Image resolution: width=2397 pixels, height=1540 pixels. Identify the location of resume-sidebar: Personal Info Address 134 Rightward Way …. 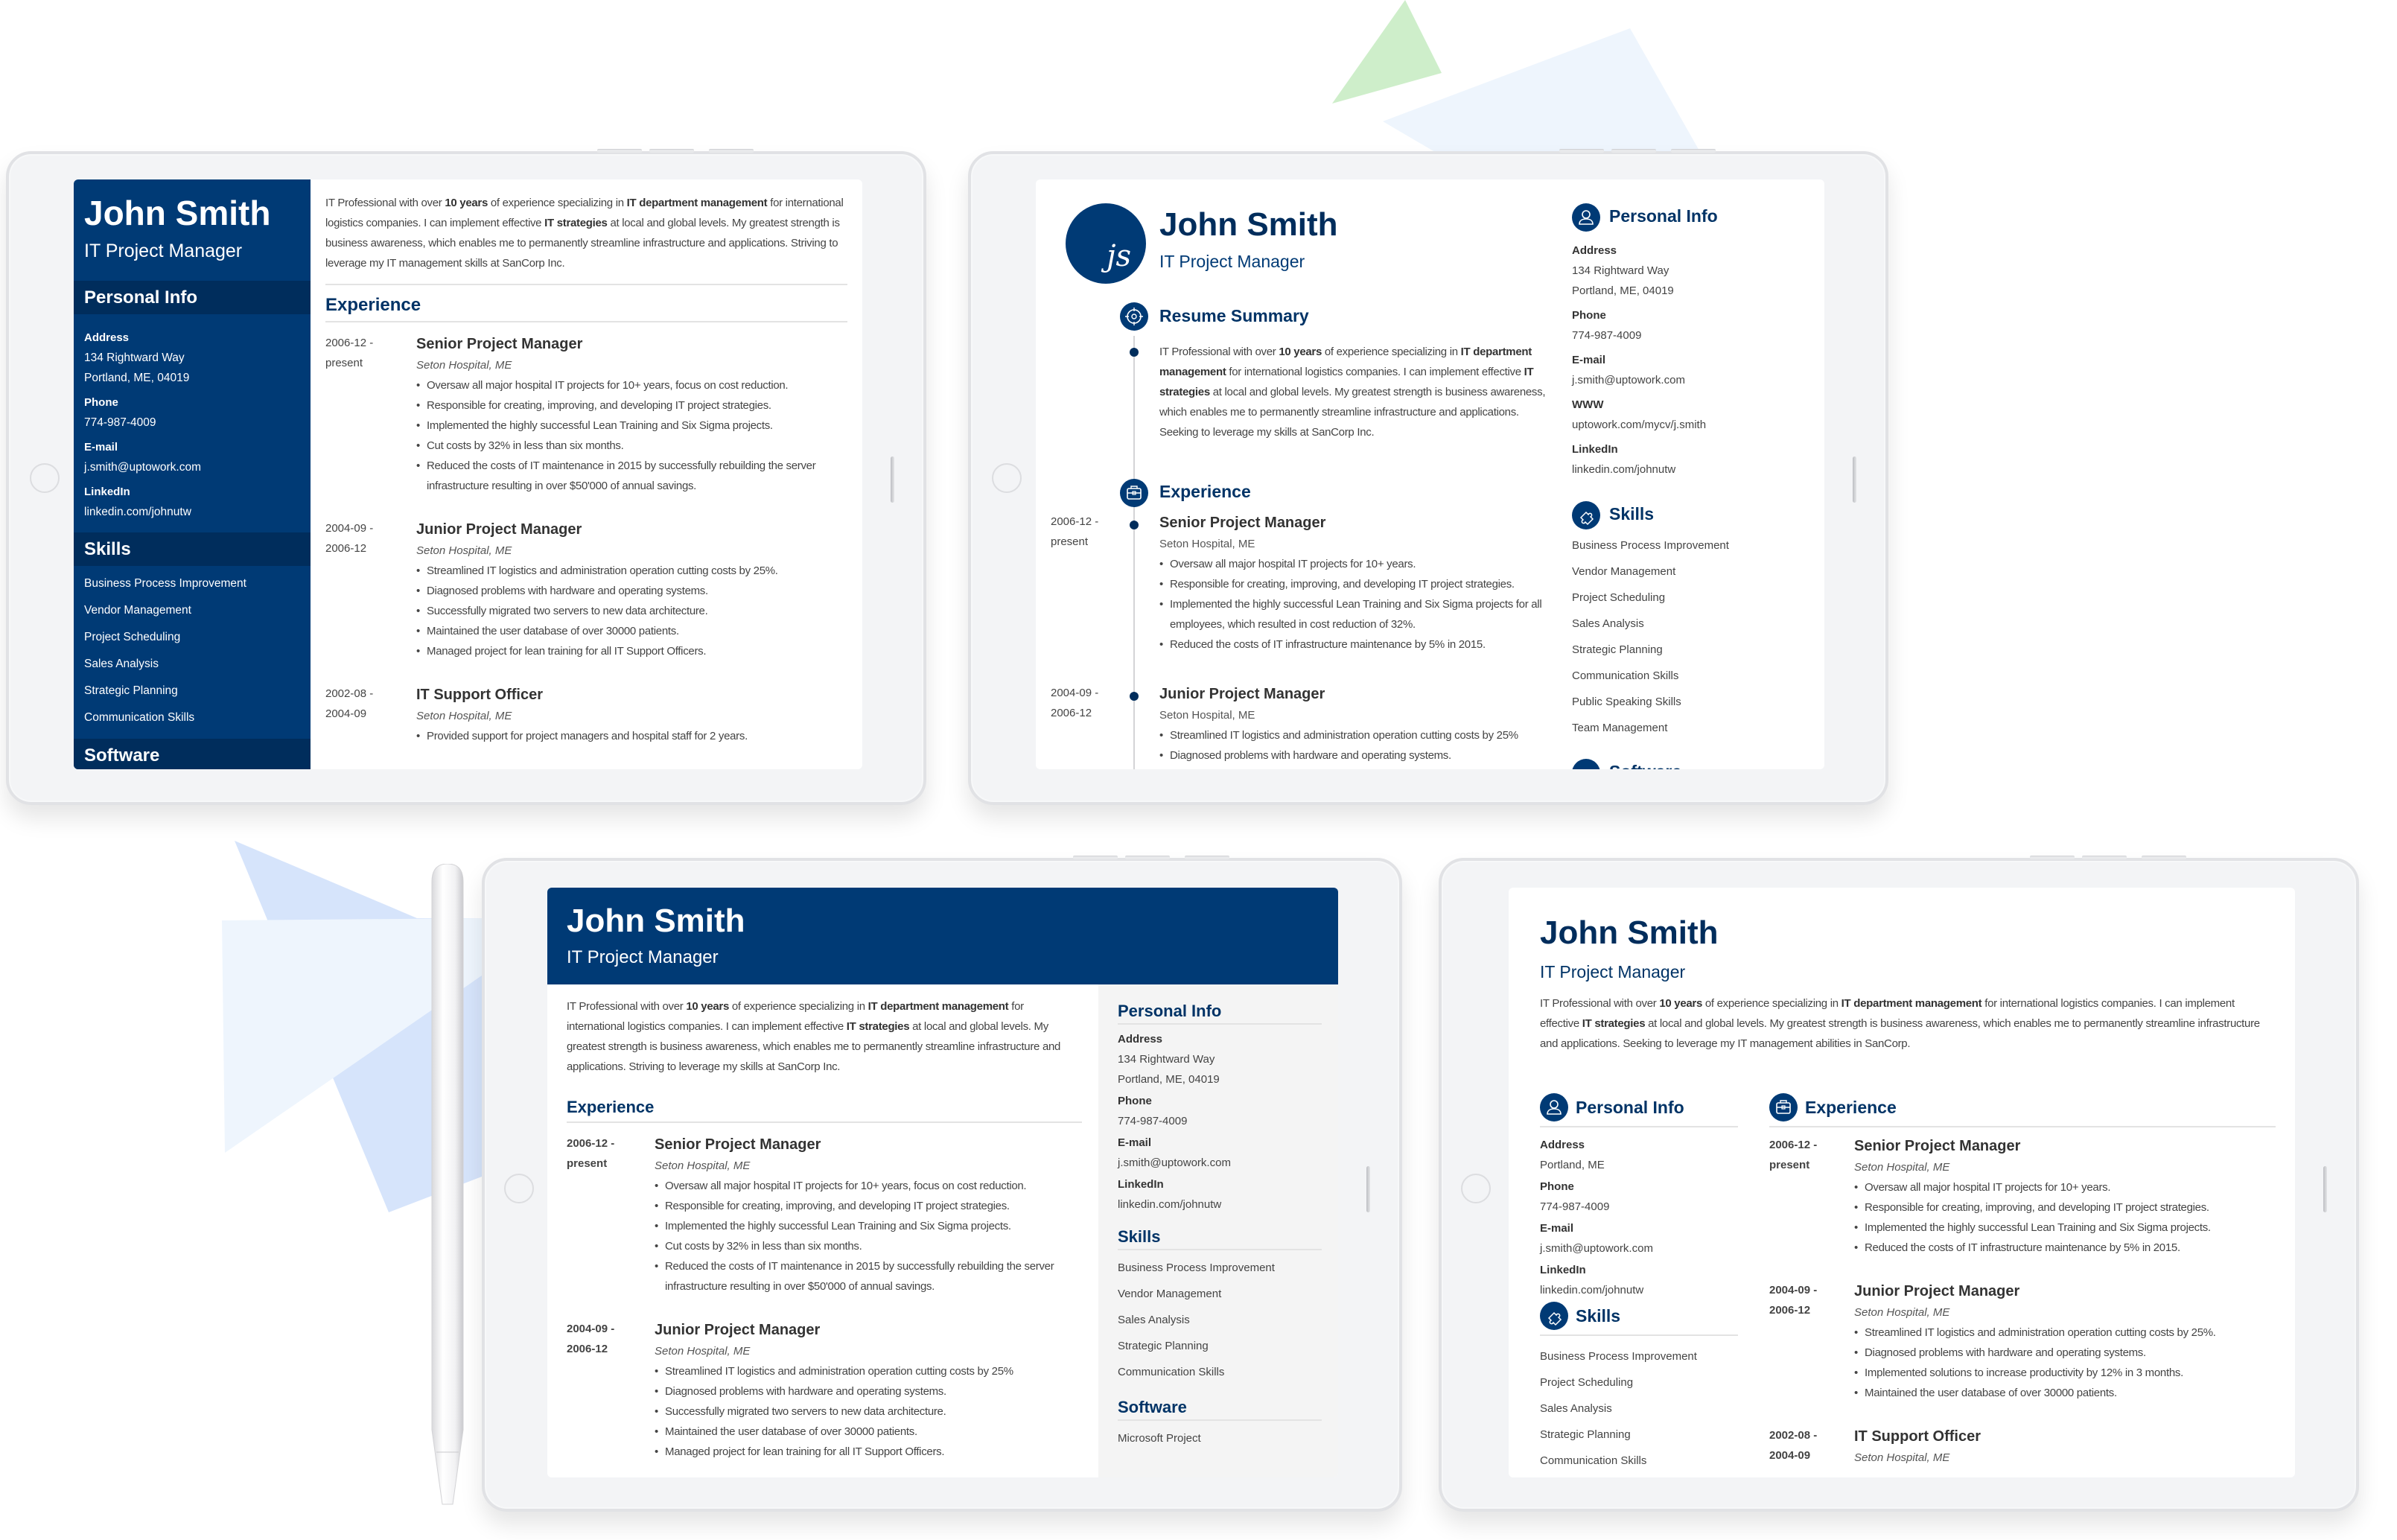
(1218, 1230).